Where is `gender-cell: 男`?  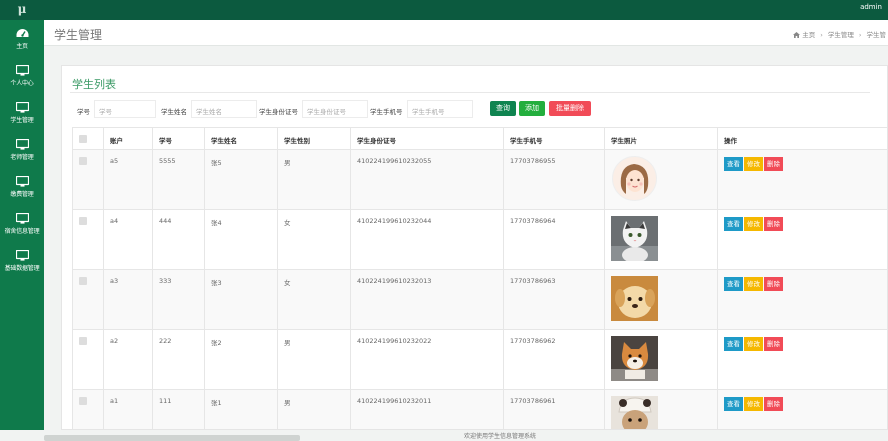 gender-cell: 男 is located at coordinates (314, 359).